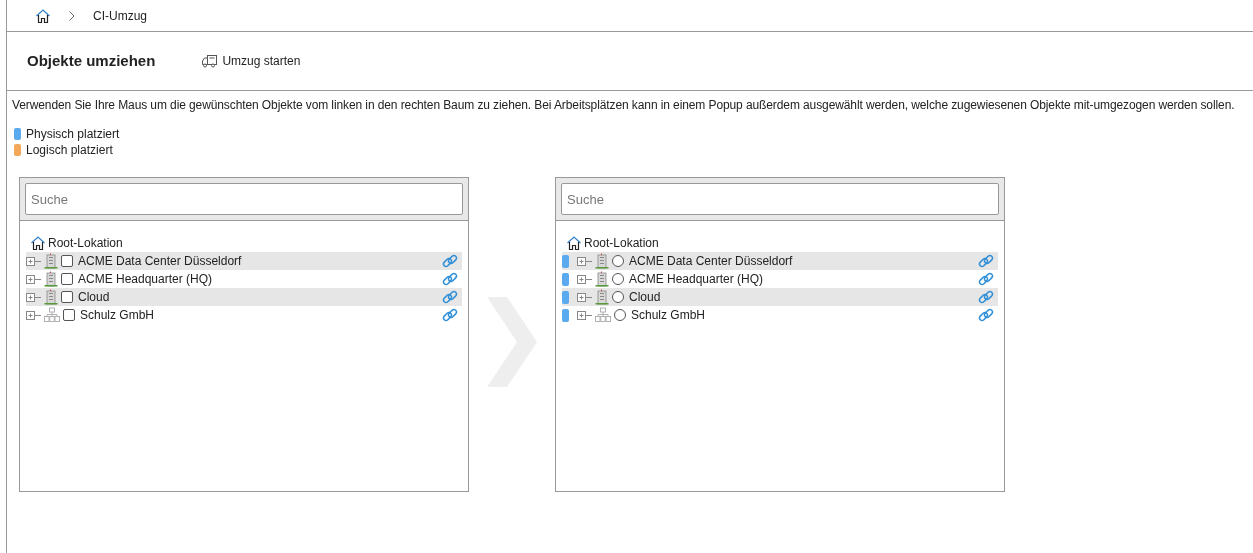  I want to click on home-icon, so click(43, 15).